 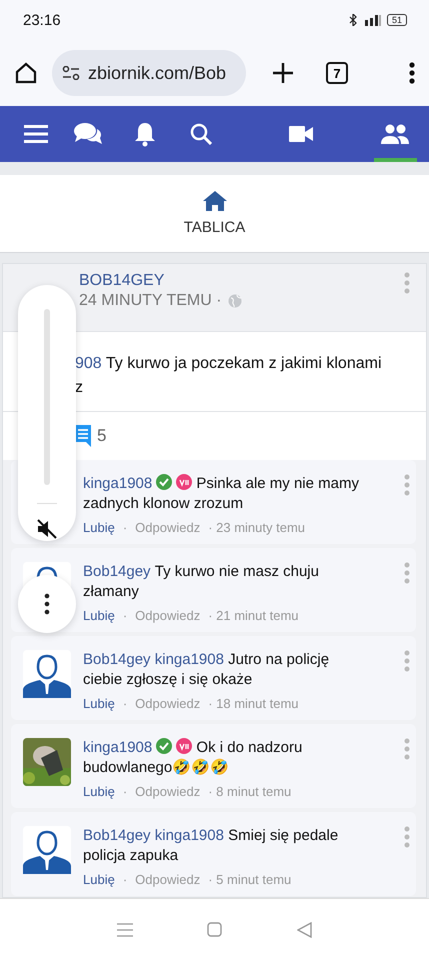 What do you see at coordinates (150, 301) in the screenshot?
I see `post-time: 24 MINUTY TEMU ·` at bounding box center [150, 301].